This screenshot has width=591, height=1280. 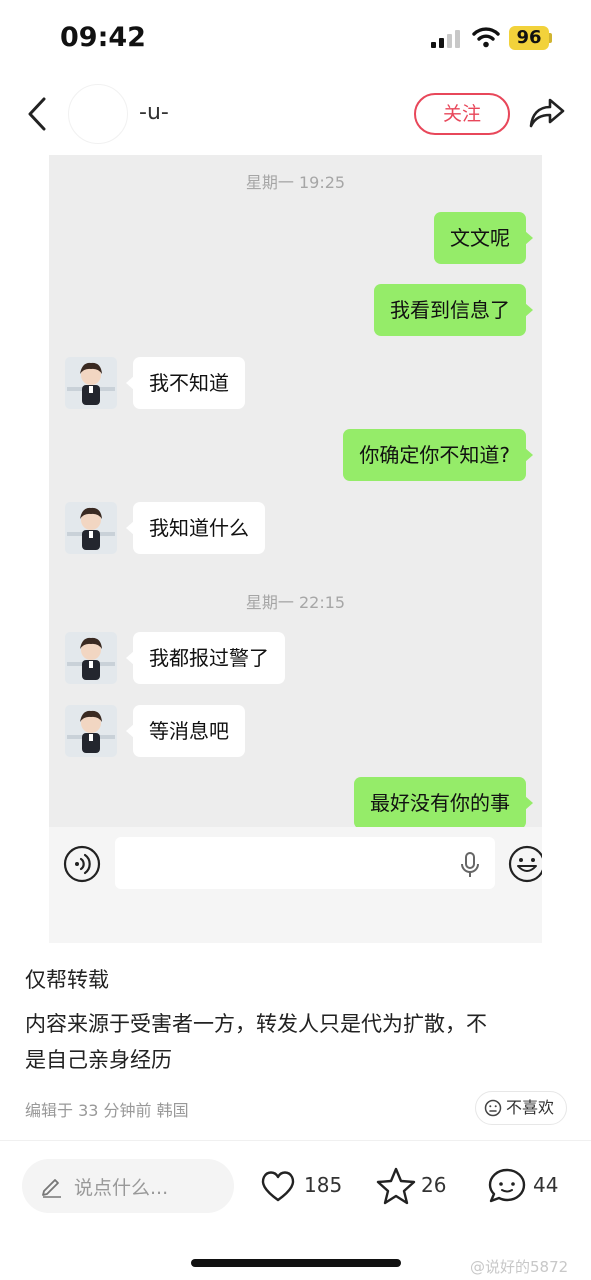 I want to click on heart-icon, so click(x=278, y=1186).